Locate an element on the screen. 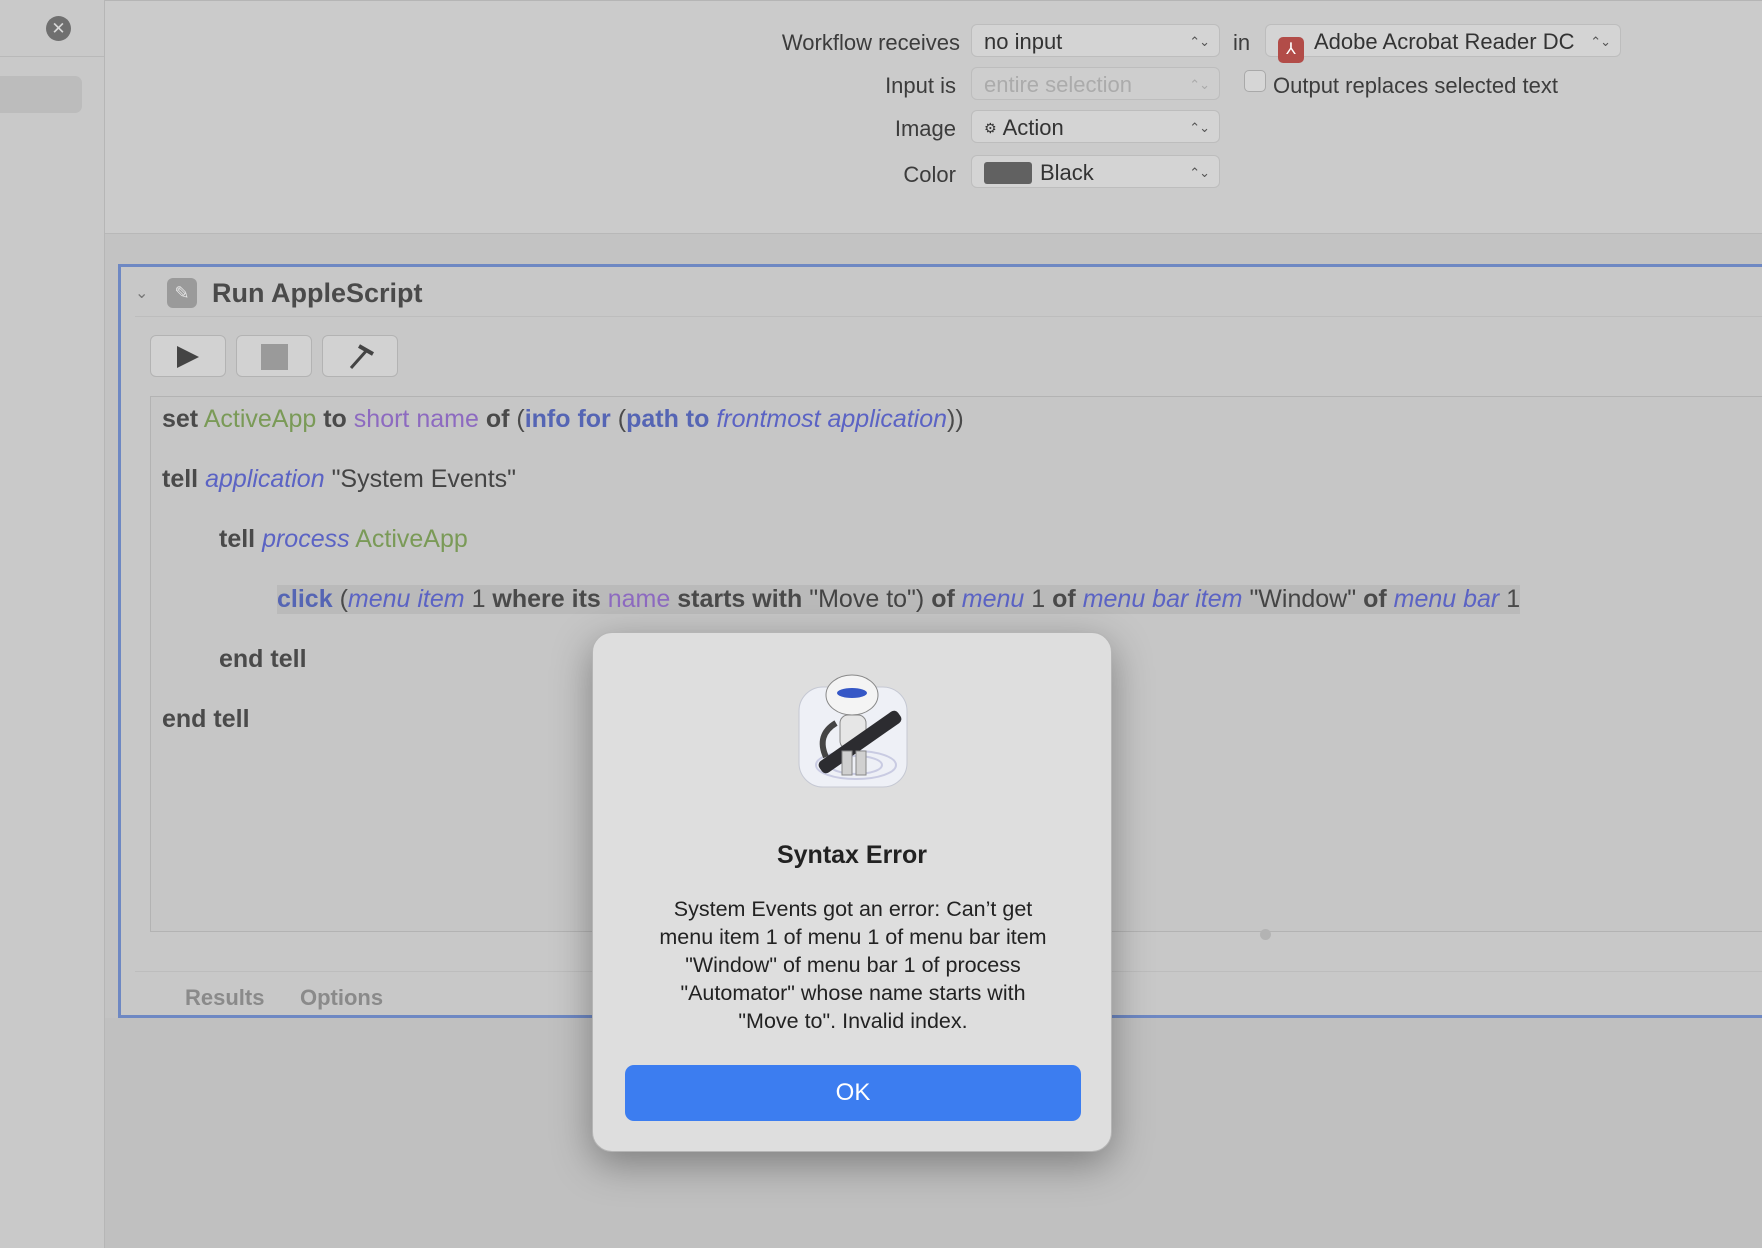  input-is-popup: entire selection ⌃⌄ is located at coordinates (1095, 83).